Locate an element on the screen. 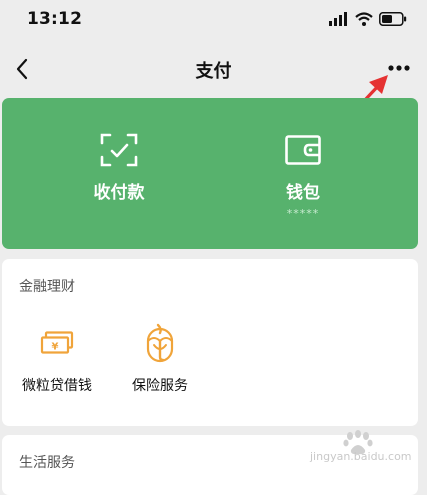  watermark-text: jingyan.baidu.com is located at coordinates (361, 456).